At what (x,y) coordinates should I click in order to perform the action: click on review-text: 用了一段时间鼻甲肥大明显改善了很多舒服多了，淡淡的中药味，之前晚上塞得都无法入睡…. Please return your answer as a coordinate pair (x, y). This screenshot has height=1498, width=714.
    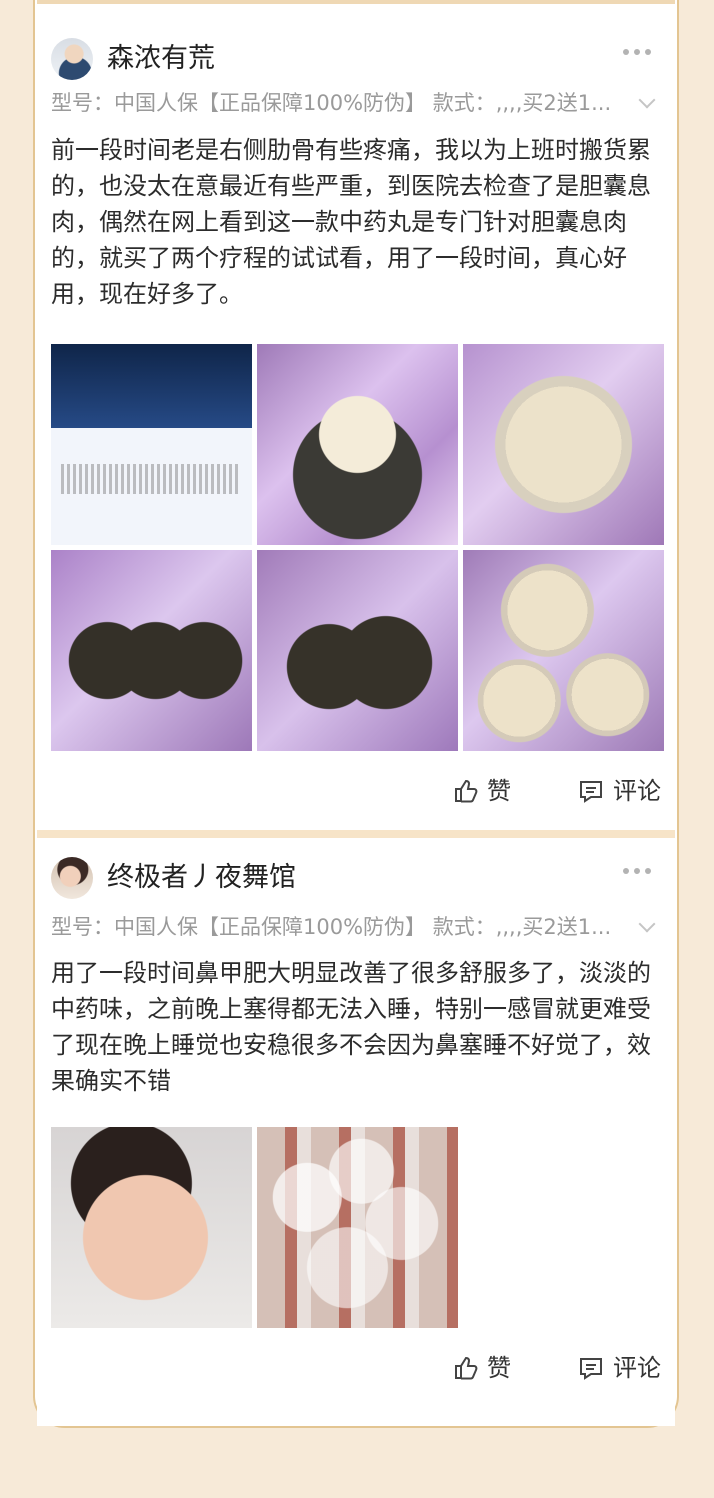
    Looking at the image, I should click on (351, 1027).